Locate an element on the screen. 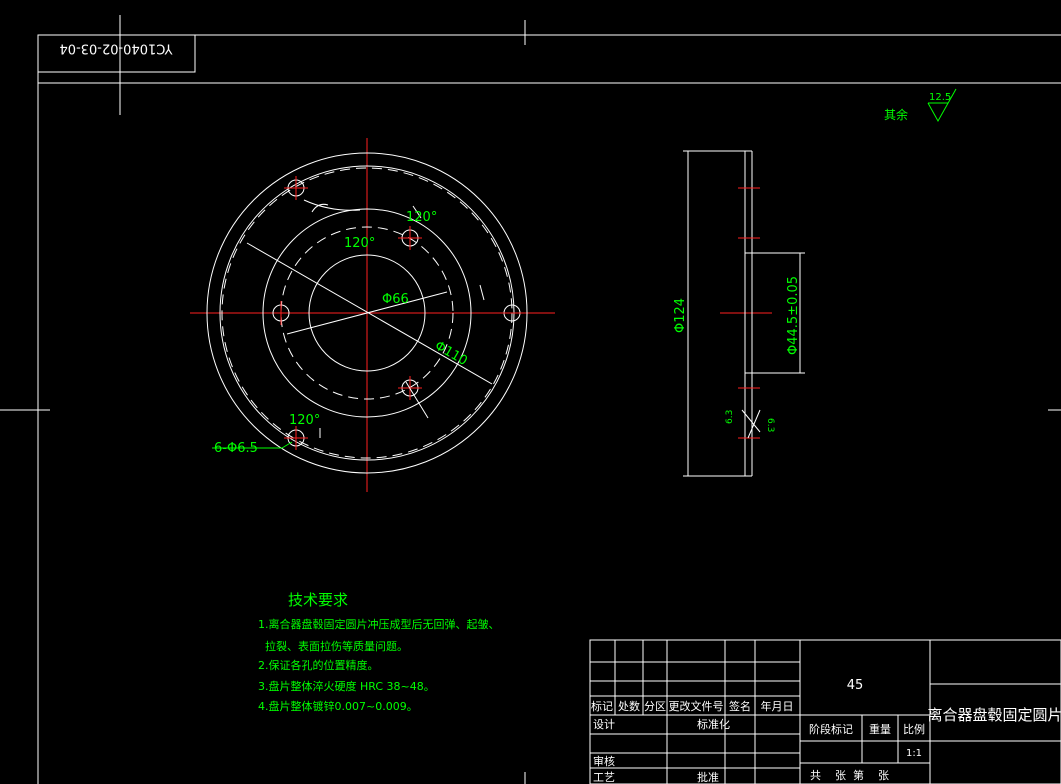  label-standardize: 标准化 is located at coordinates (713, 724).